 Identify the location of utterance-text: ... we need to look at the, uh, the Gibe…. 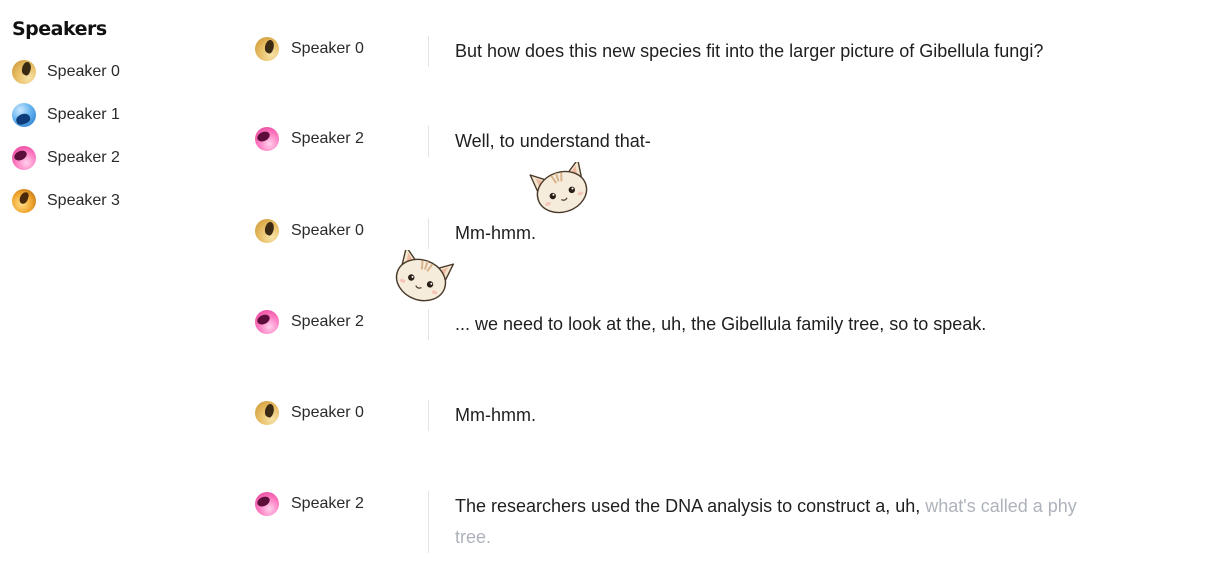
(816, 324).